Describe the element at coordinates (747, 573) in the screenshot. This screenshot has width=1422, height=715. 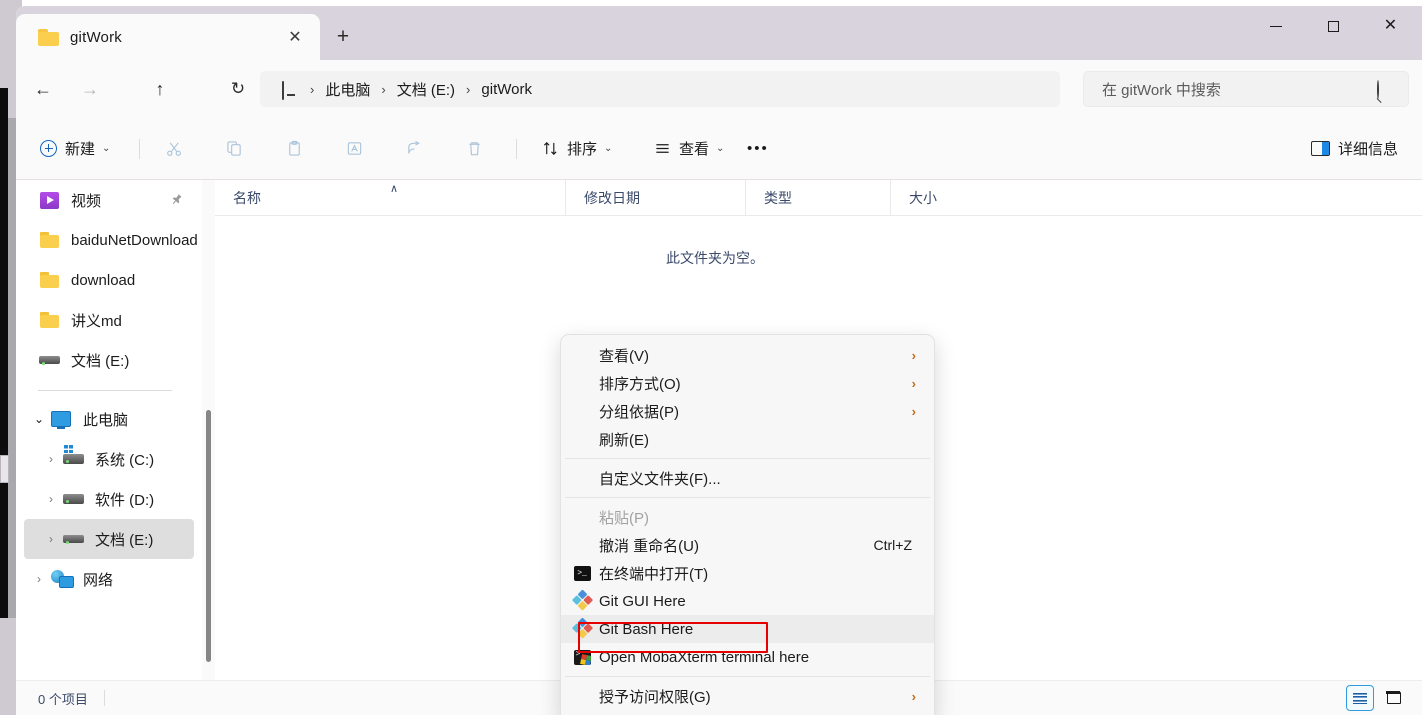
I see `context-menu-item-open-in-terminal: >_ 在终端中打开(T)` at that location.